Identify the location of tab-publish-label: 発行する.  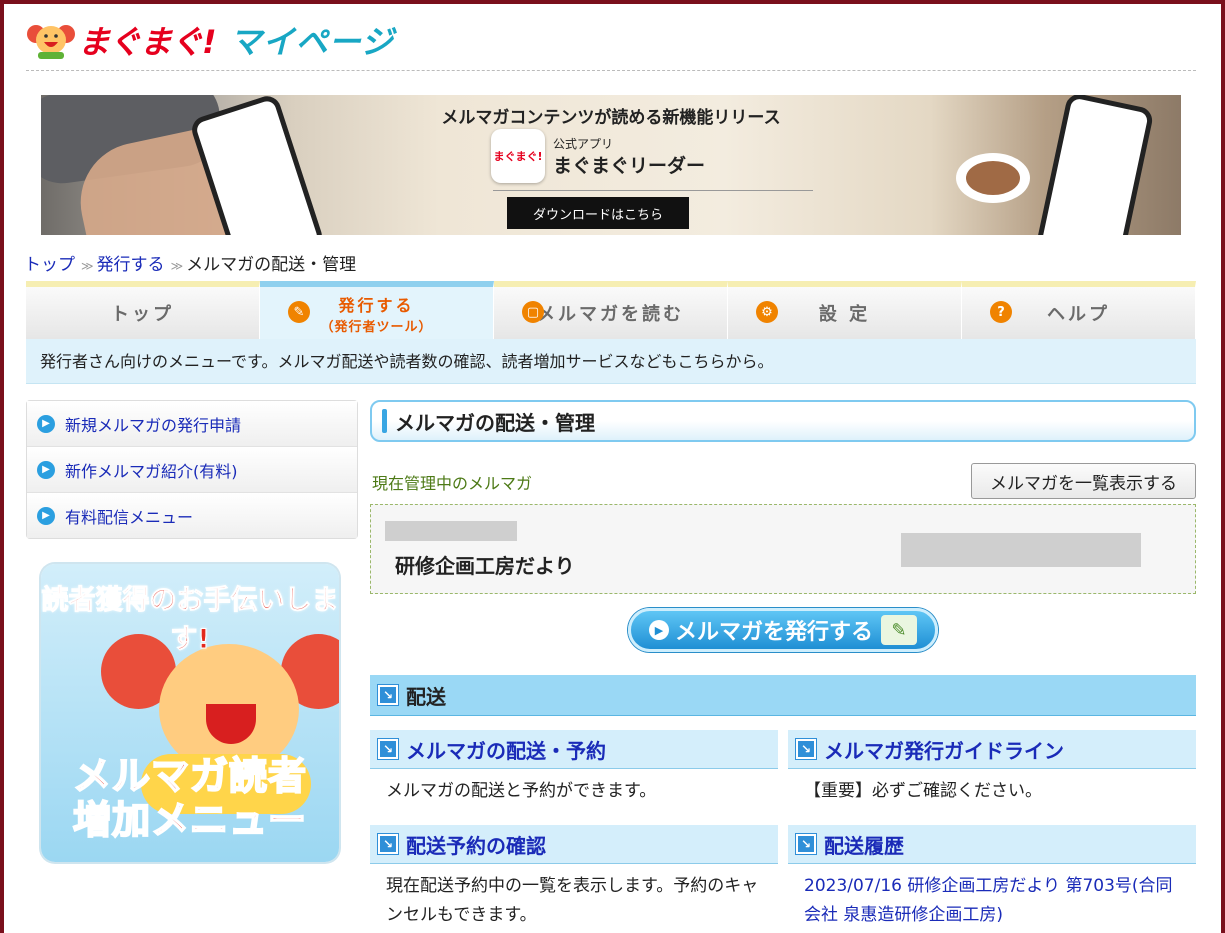
(376, 305).